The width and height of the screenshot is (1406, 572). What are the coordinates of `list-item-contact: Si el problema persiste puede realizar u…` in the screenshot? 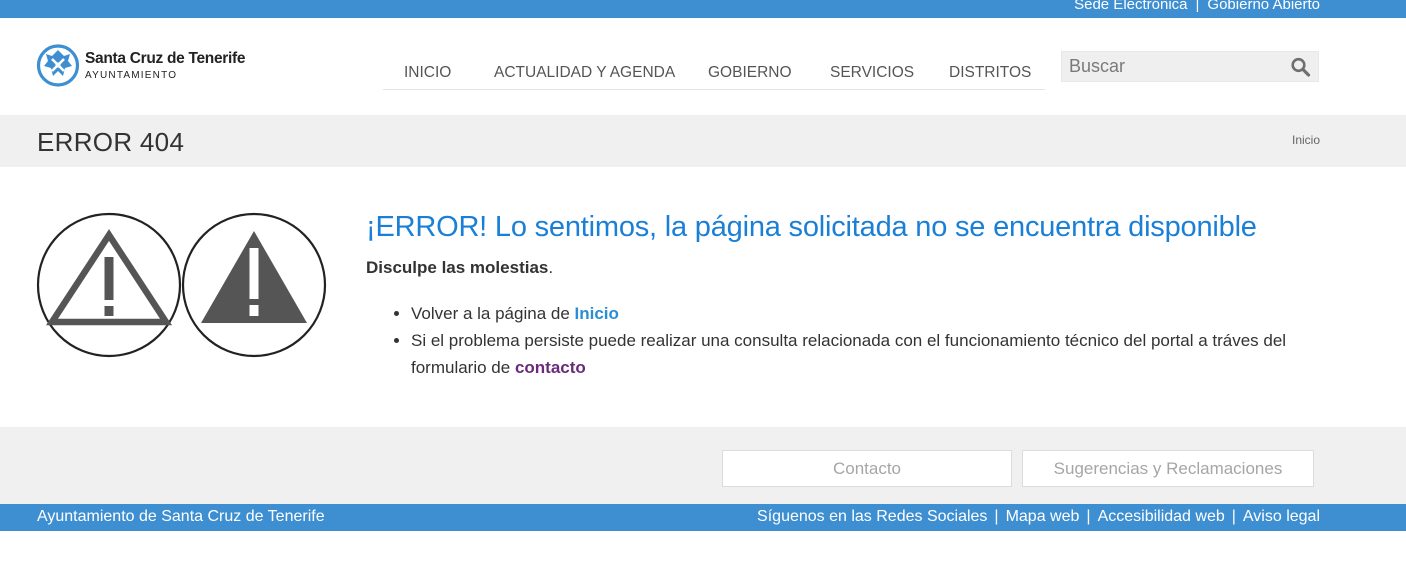 It's located at (866, 354).